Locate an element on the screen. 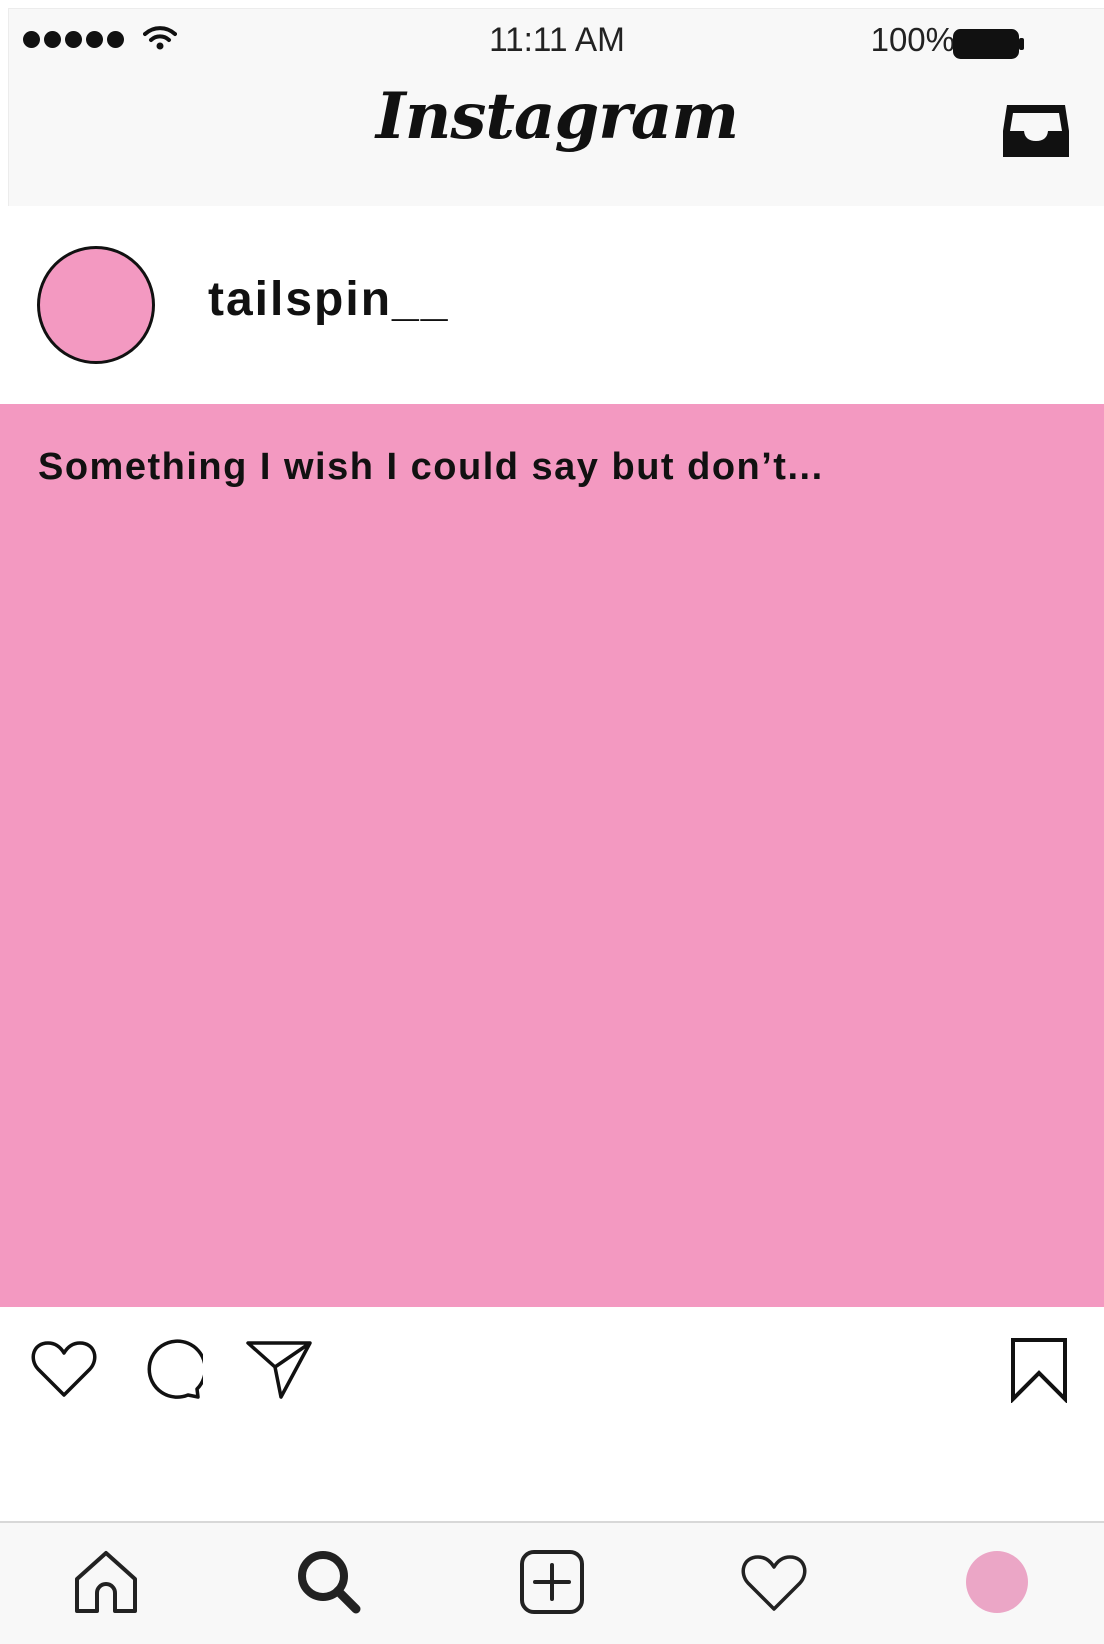  activity-heart-icon is located at coordinates (774, 1583).